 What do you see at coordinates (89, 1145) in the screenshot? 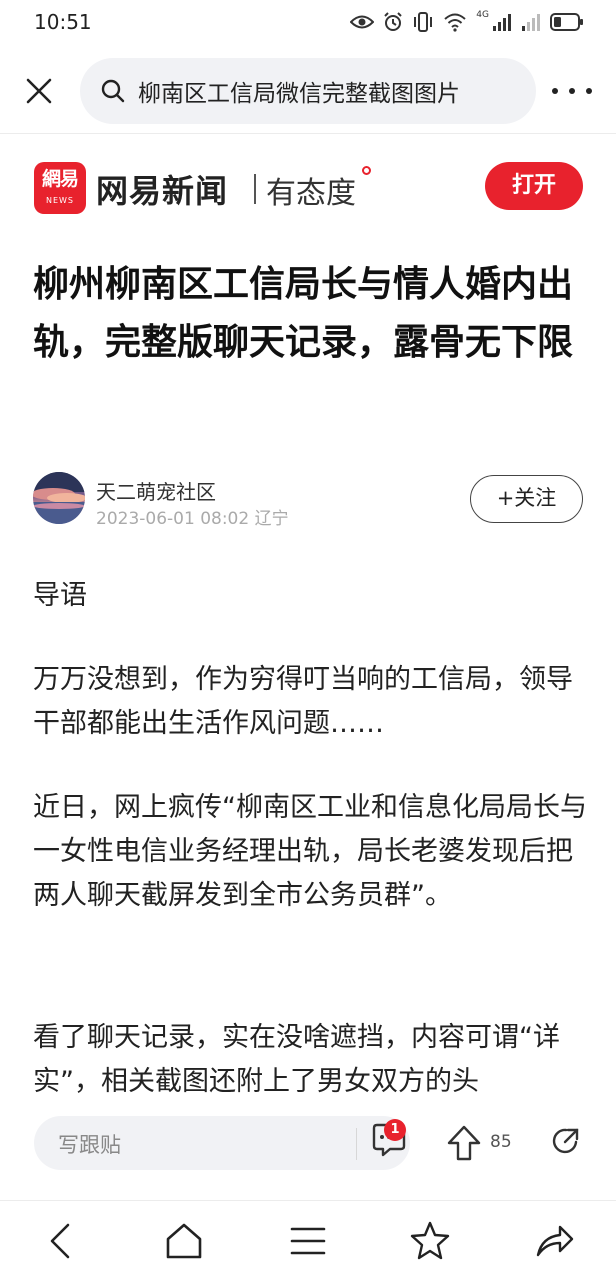
I see `comment-placeholder: 写跟贴` at bounding box center [89, 1145].